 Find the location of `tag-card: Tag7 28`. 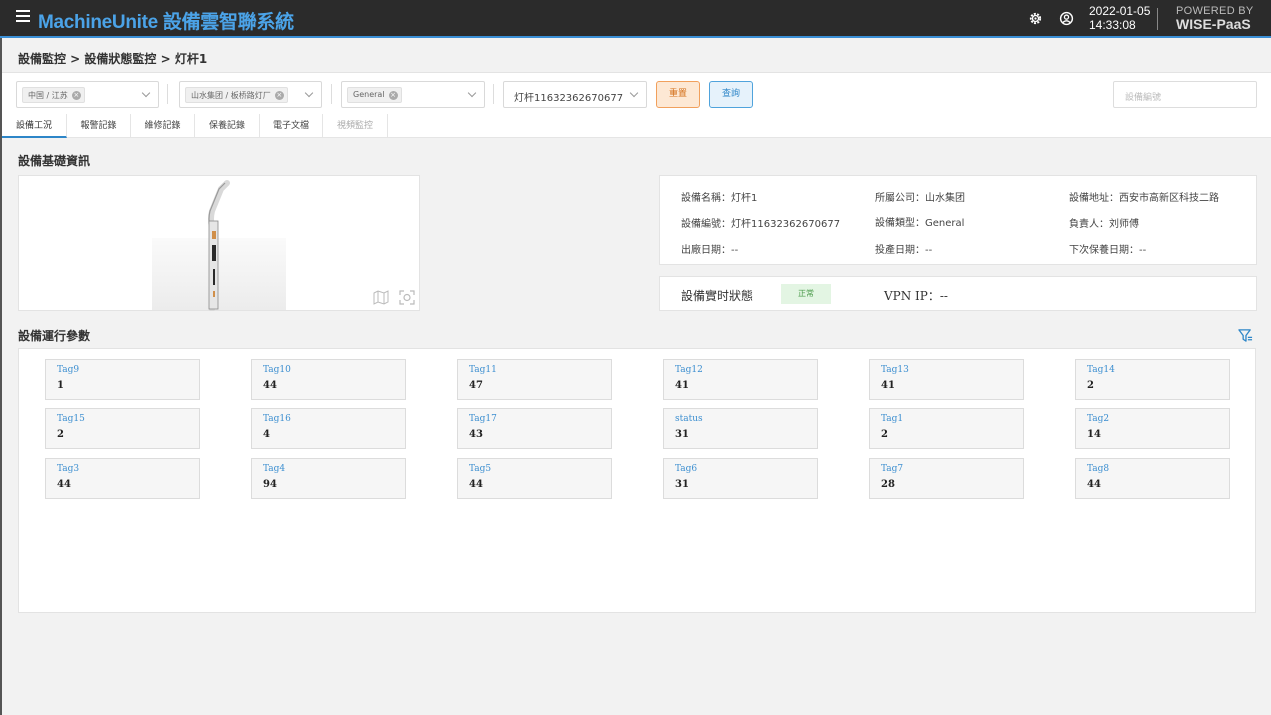

tag-card: Tag7 28 is located at coordinates (946, 478).